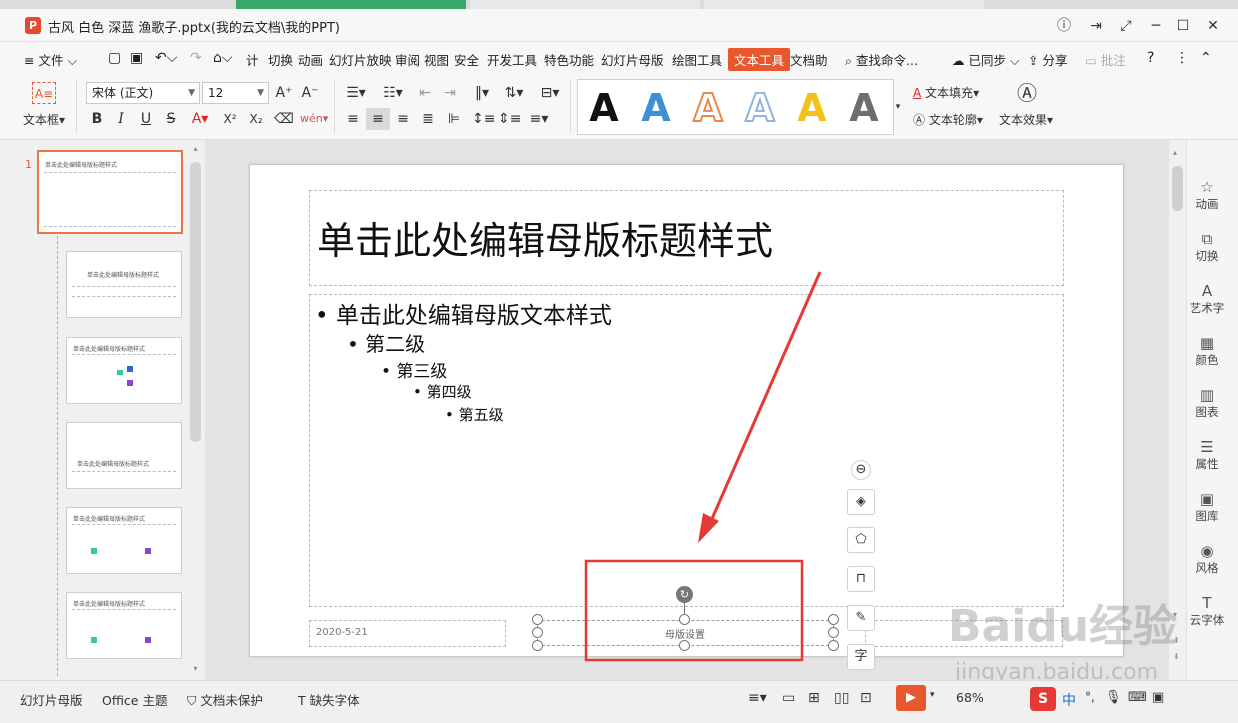 The width and height of the screenshot is (1238, 723). I want to click on wordart-icon: A, so click(1207, 291).